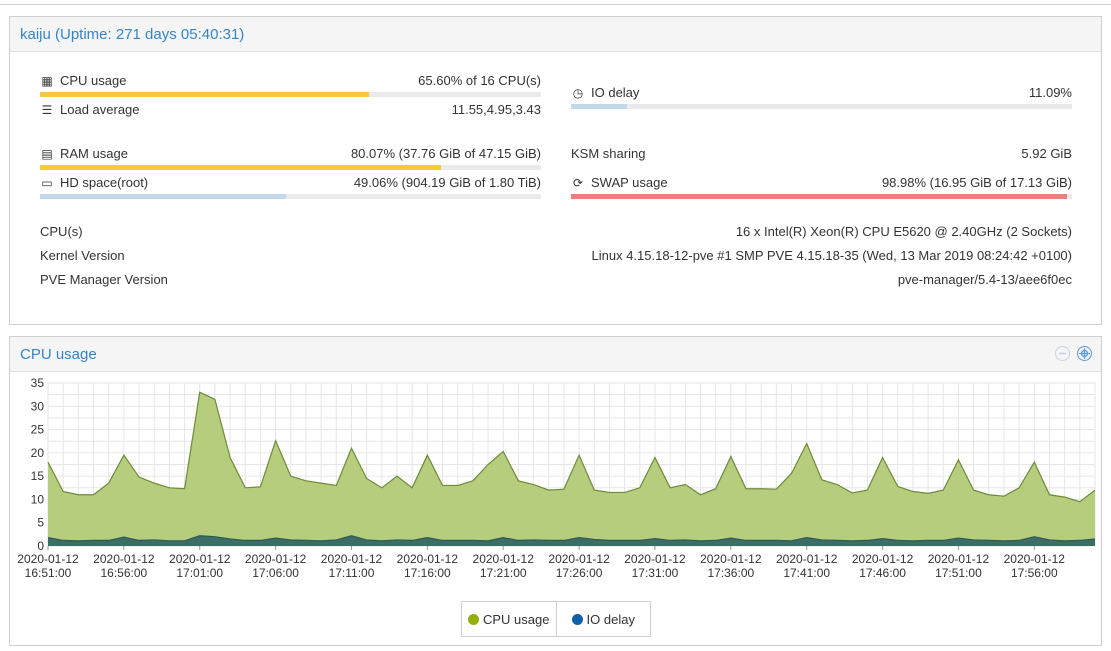 The width and height of the screenshot is (1111, 651). I want to click on list-icon: ☰, so click(47, 110).